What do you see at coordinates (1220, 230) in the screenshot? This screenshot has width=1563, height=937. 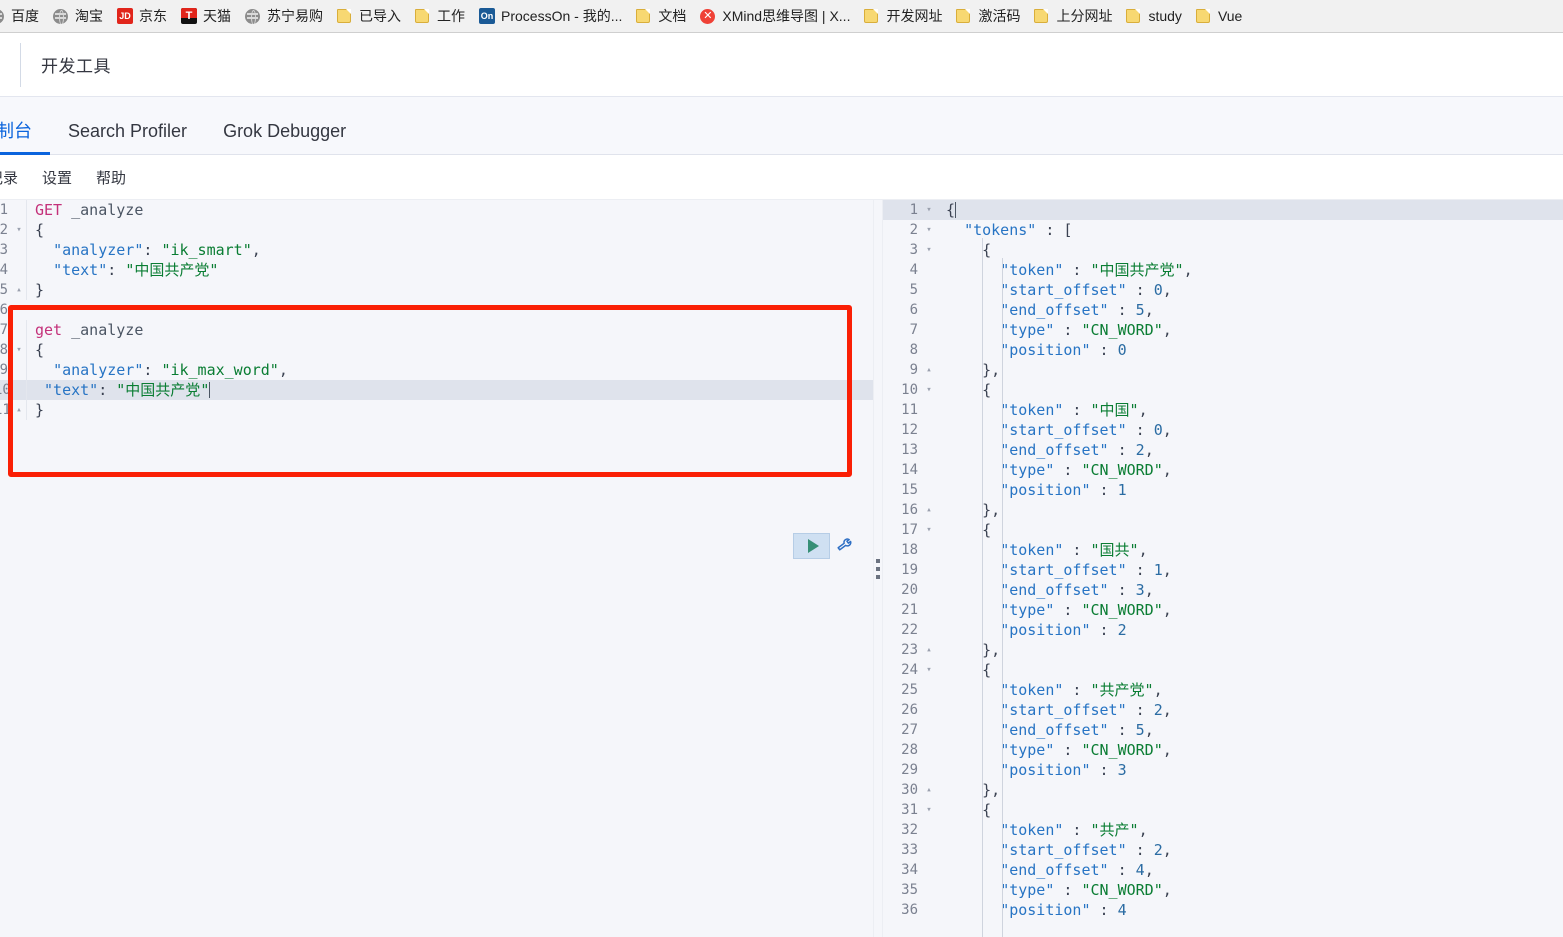 I see `code-line: 2 ▾ "tokens" : [` at bounding box center [1220, 230].